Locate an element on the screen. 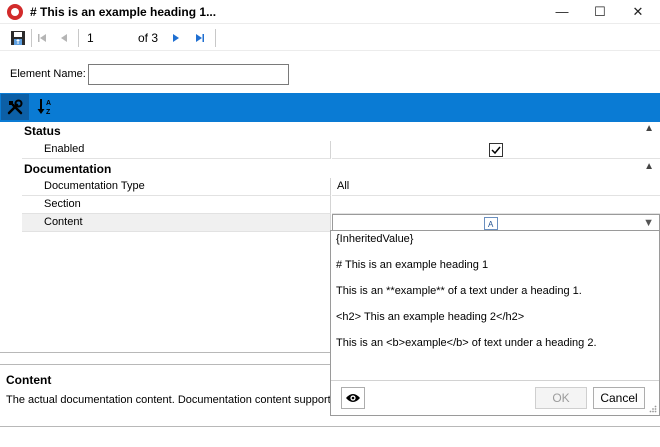  previous-page-icon is located at coordinates (64, 38).